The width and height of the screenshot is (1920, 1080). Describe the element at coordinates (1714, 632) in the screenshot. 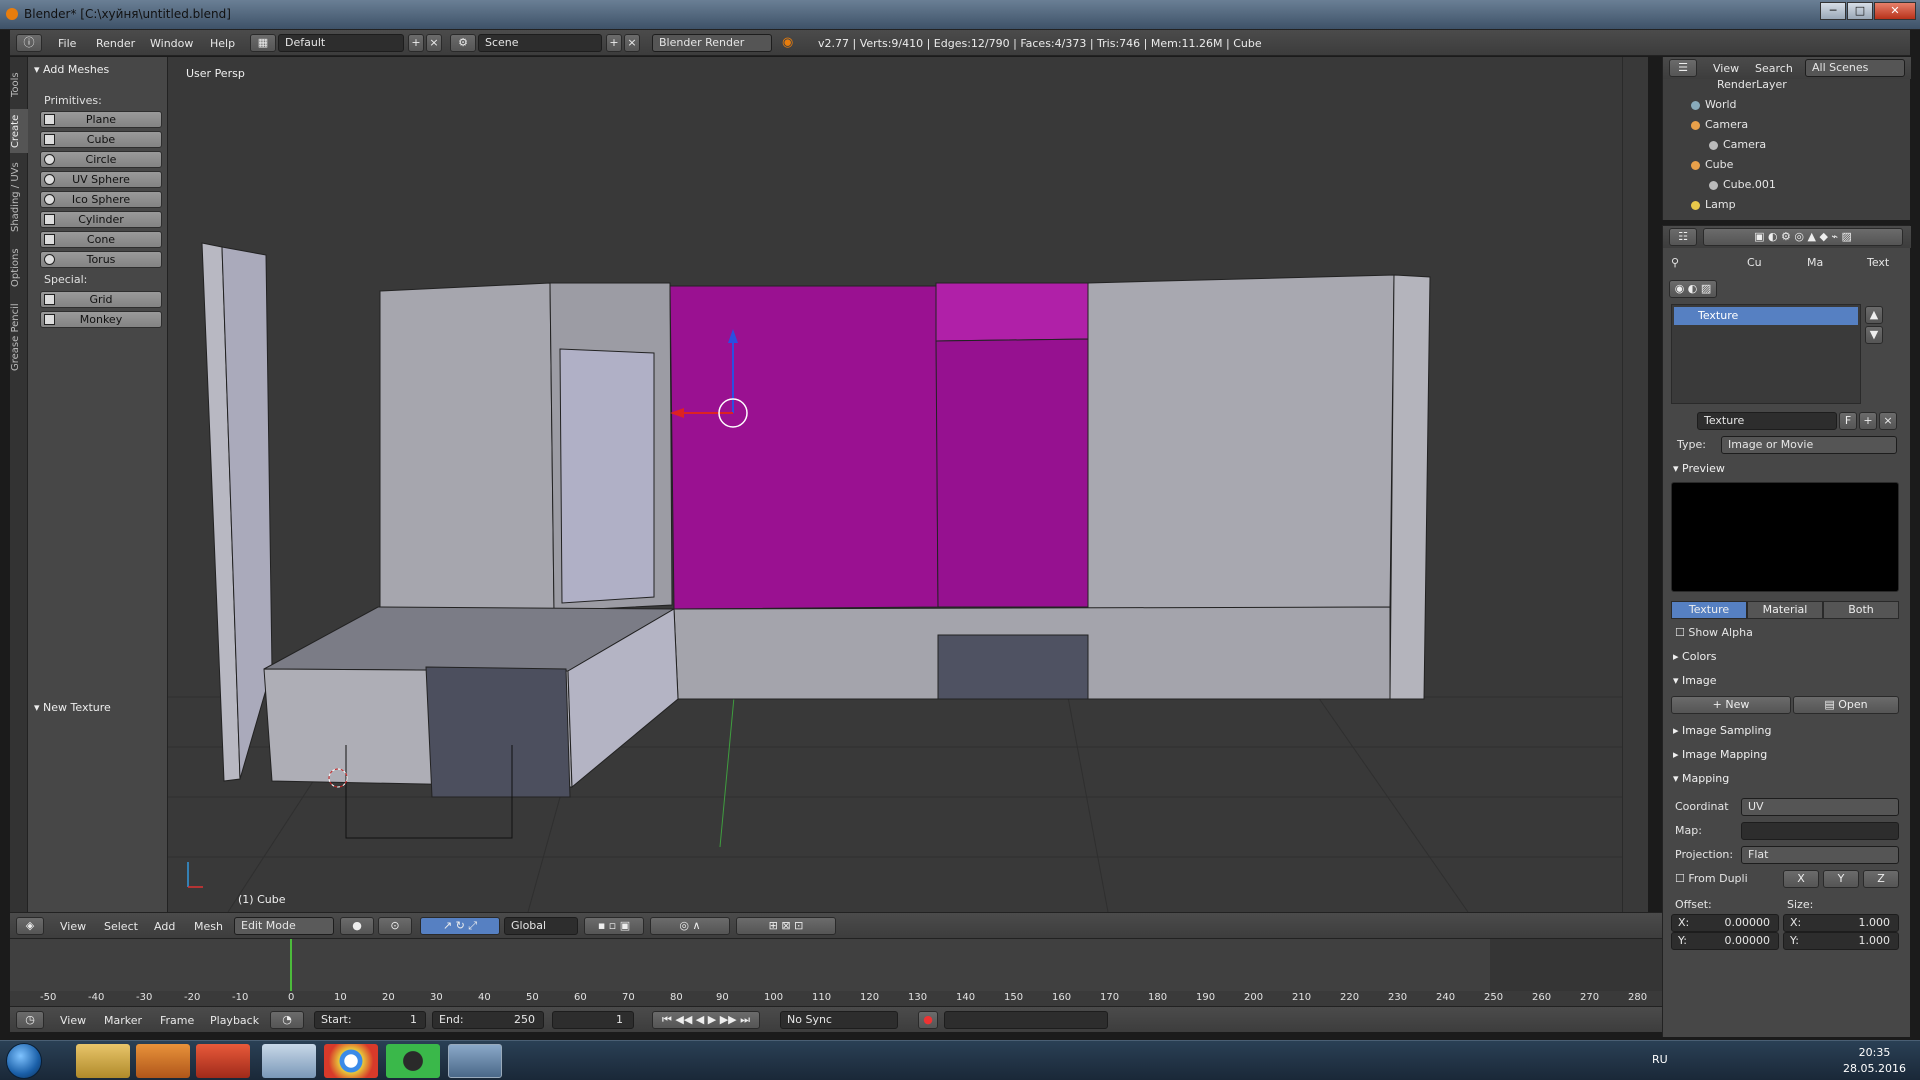

I see `show-alpha-checkbox: ☐ Show Alpha` at that location.